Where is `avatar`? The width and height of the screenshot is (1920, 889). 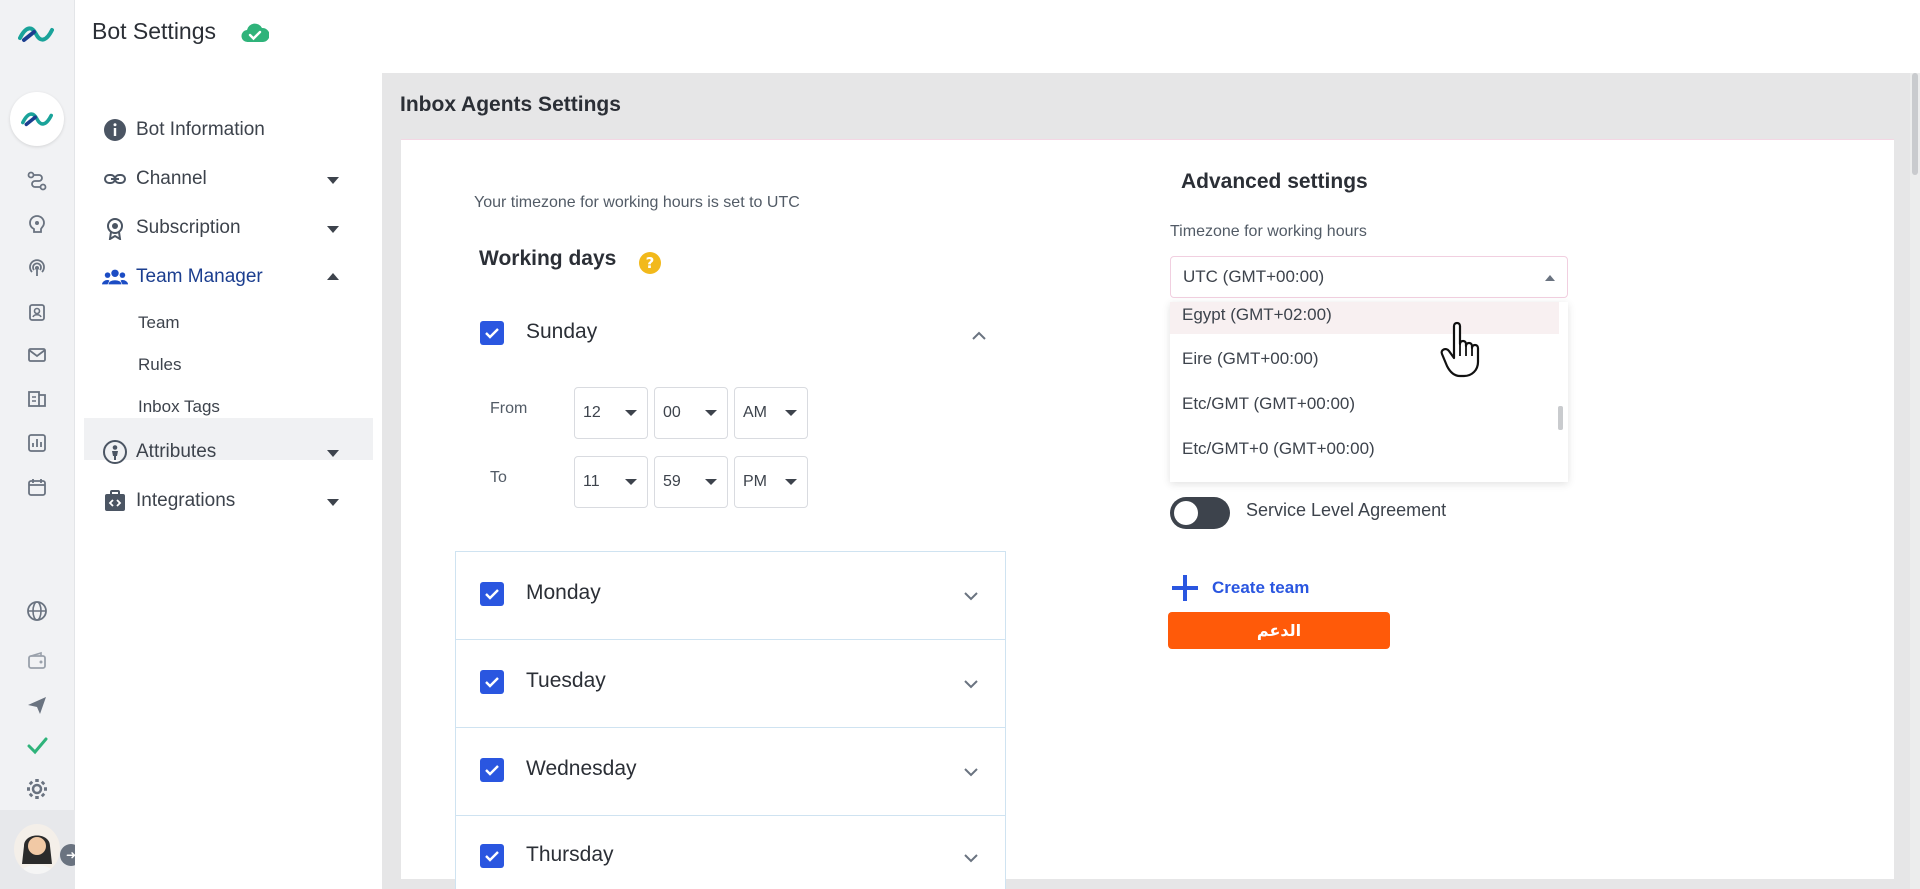
avatar is located at coordinates (37, 849).